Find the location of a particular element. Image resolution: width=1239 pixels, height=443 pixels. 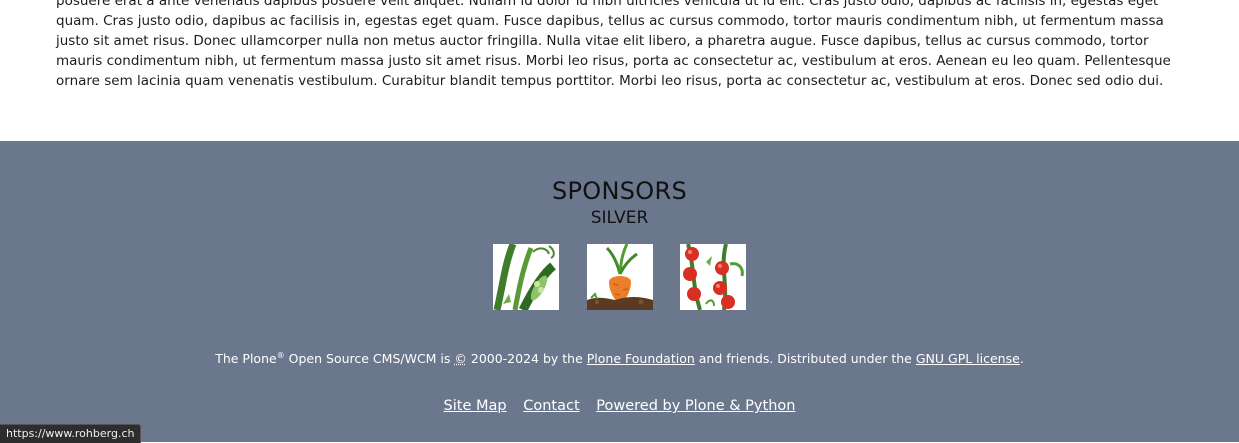

plone-foundation-link: Plone Foundation is located at coordinates (641, 358).